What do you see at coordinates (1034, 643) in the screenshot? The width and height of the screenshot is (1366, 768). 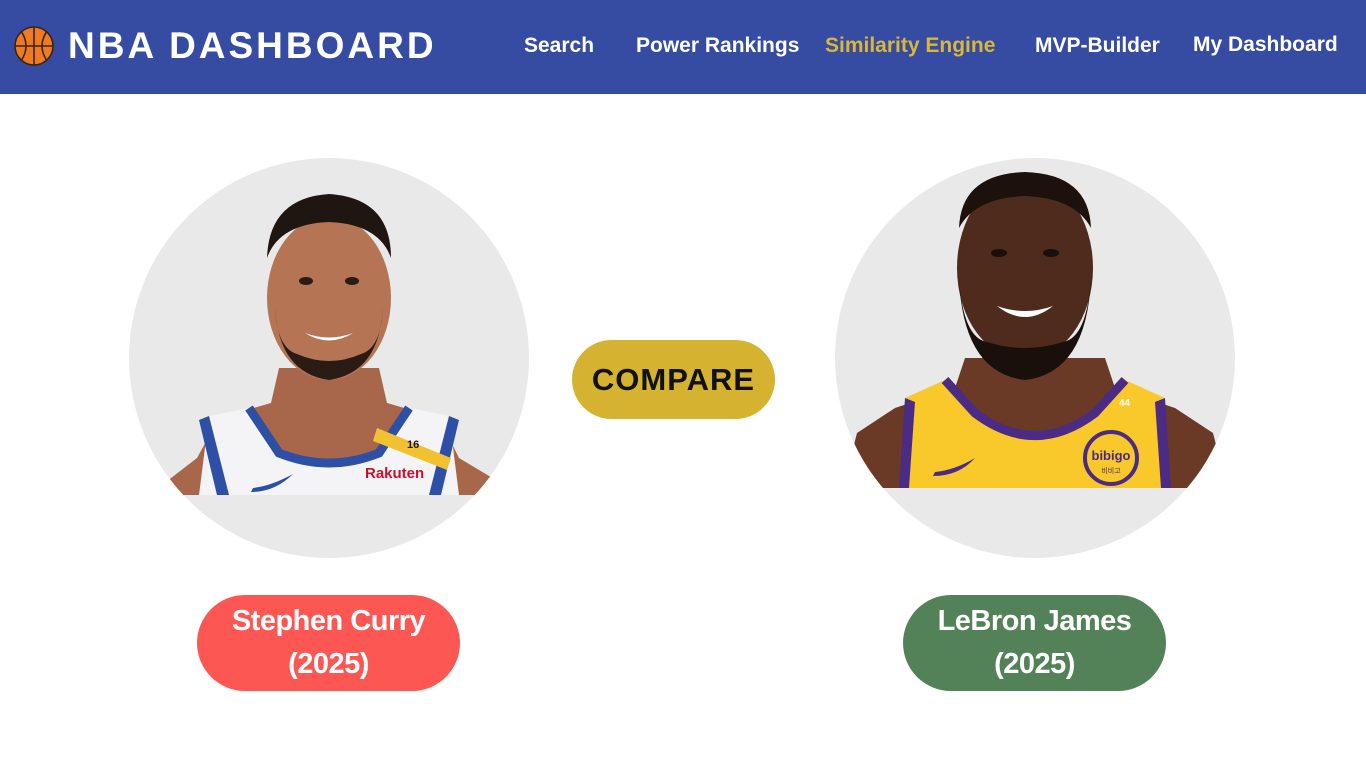 I see `player-2-name-badge: LeBron James (2025)` at bounding box center [1034, 643].